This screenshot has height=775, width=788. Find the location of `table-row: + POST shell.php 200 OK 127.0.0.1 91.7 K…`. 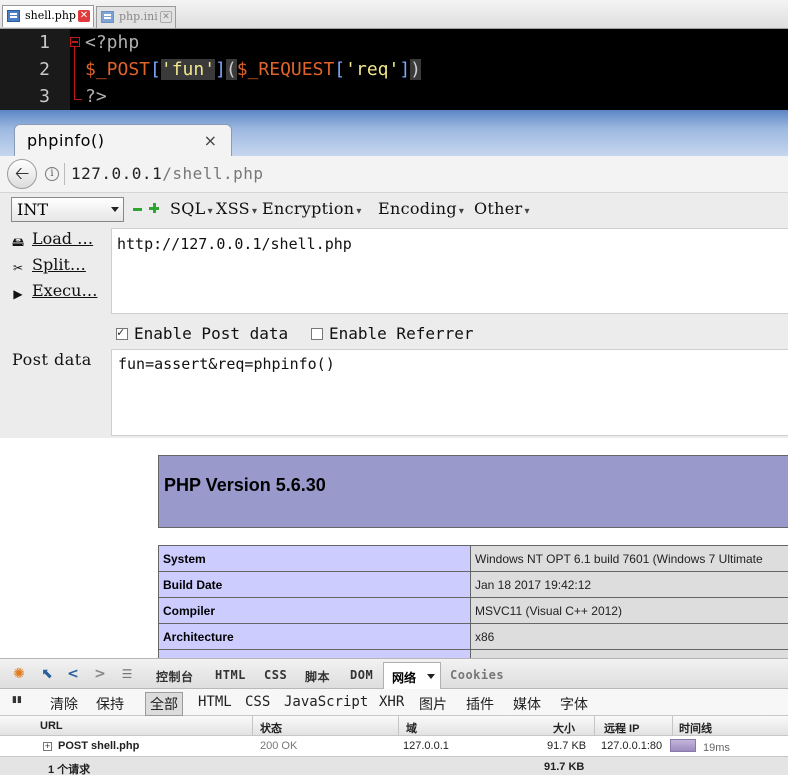

table-row: + POST shell.php 200 OK 127.0.0.1 91.7 K… is located at coordinates (394, 746).